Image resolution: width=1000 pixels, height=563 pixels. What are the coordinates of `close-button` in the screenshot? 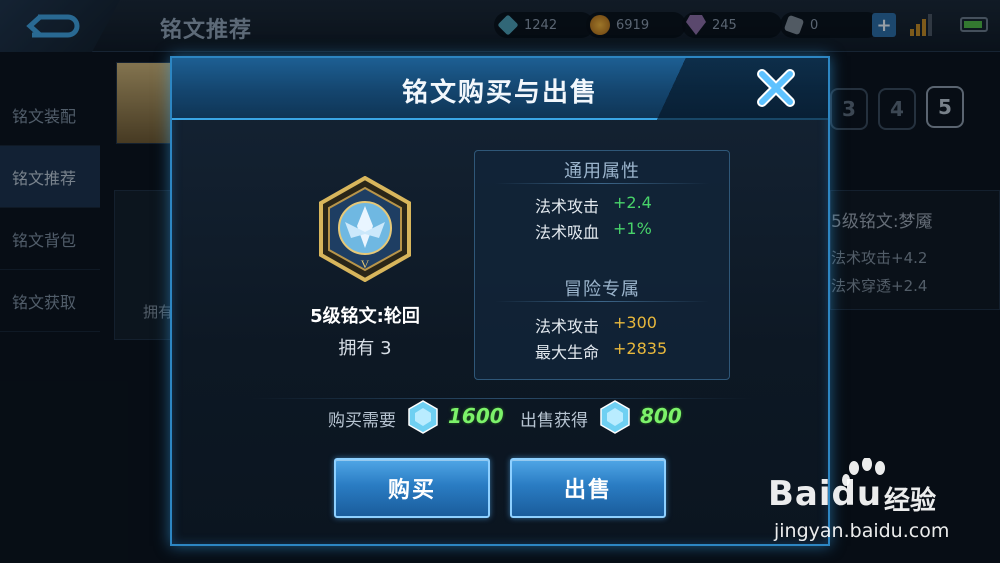 It's located at (776, 88).